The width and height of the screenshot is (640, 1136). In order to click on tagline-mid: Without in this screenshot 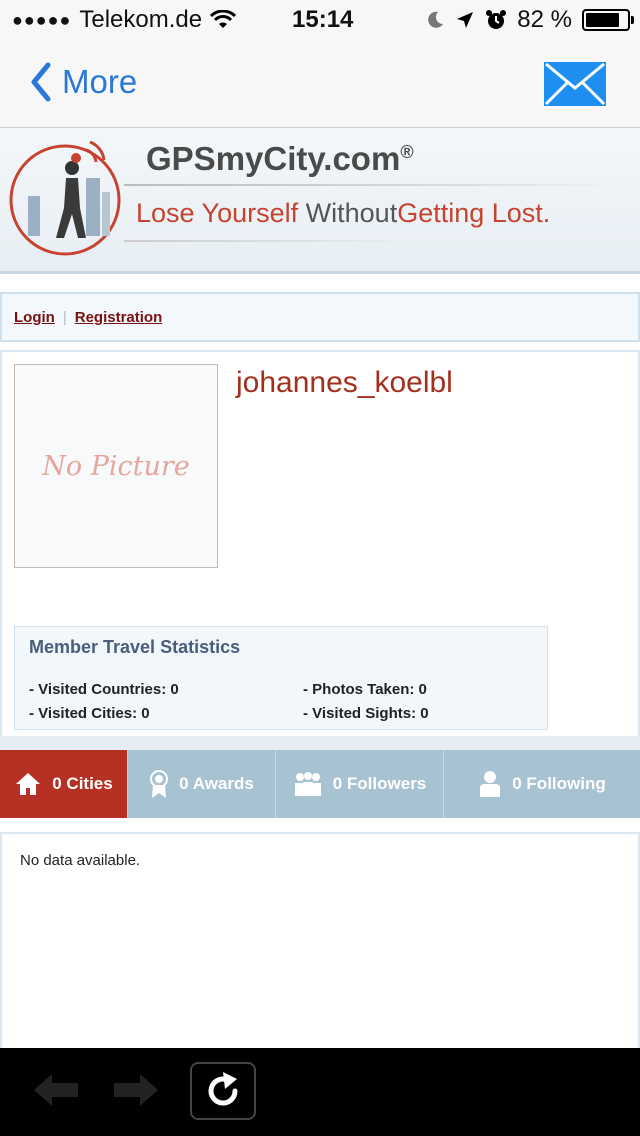, I will do `click(351, 213)`.